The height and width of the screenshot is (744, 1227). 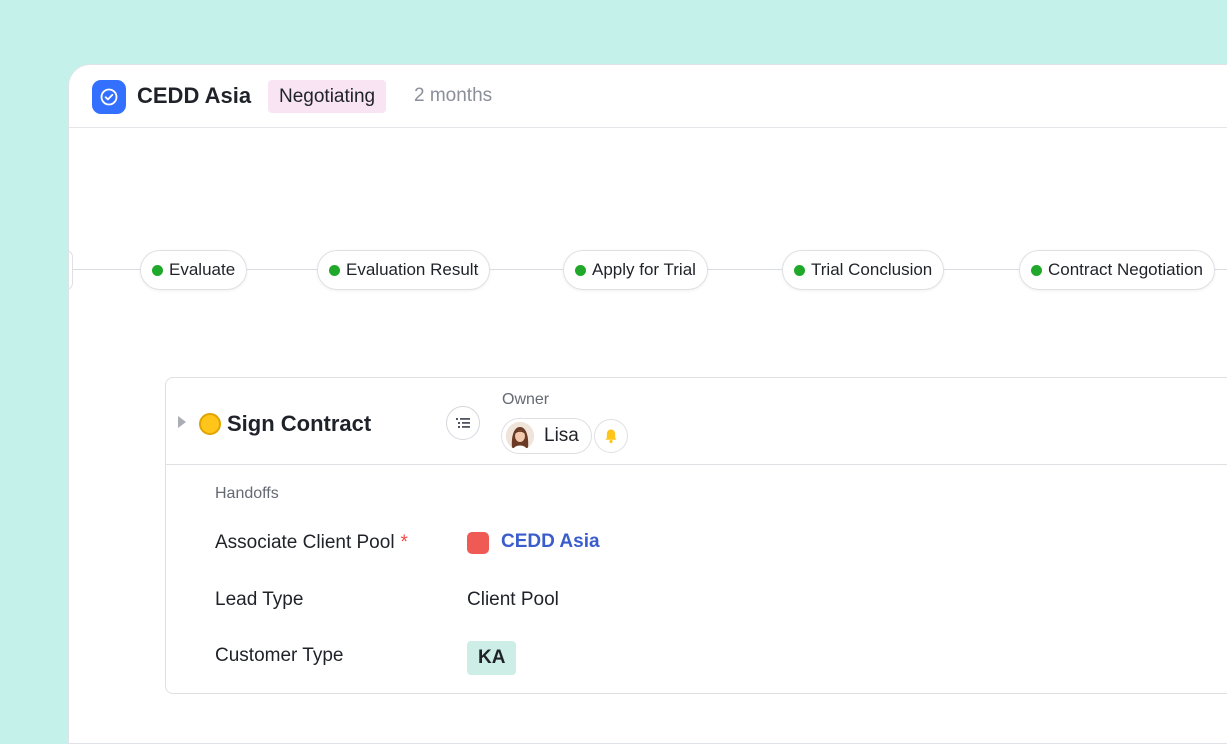 What do you see at coordinates (513, 599) in the screenshot?
I see `lead-type-value: Client Pool` at bounding box center [513, 599].